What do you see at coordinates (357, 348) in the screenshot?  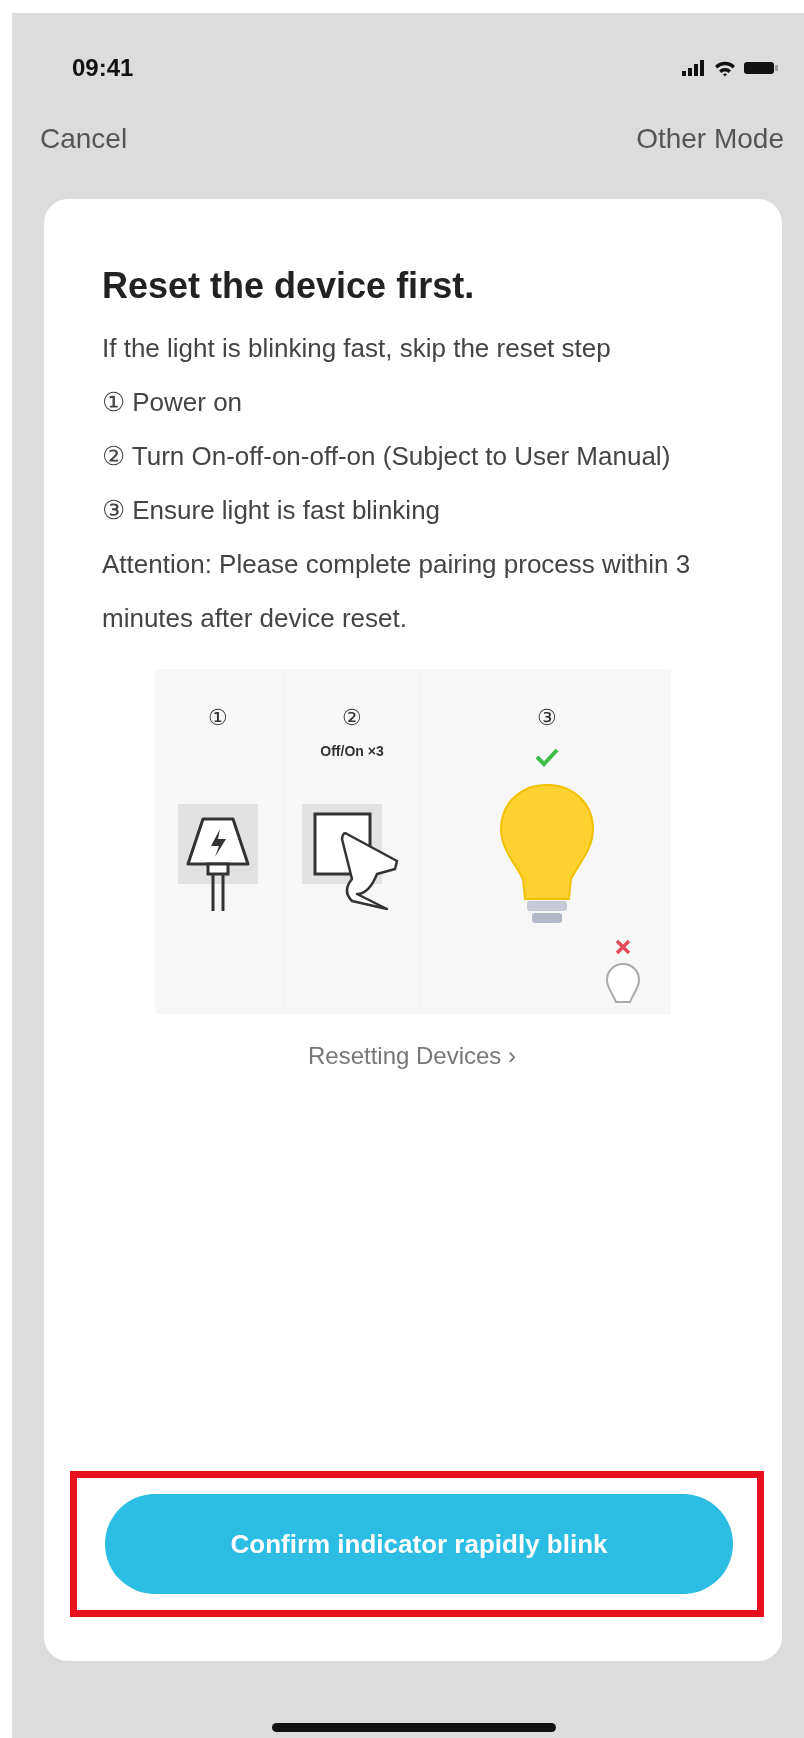 I see `instruction-text: If the light is blinking fast, skip the reset step` at bounding box center [357, 348].